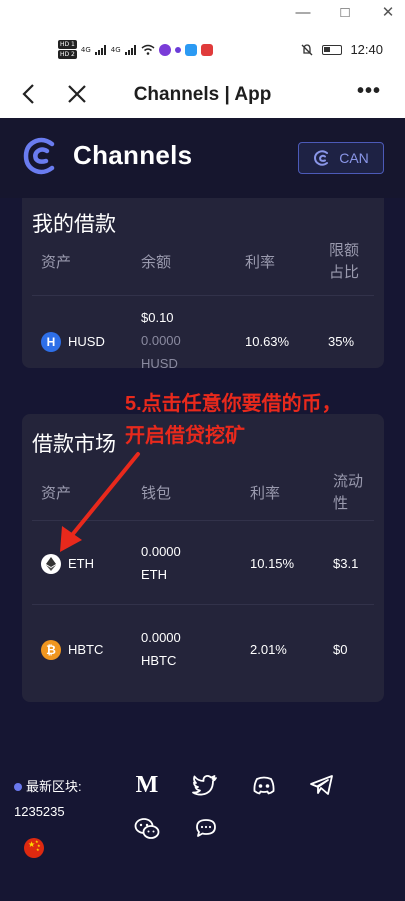 Image resolution: width=405 pixels, height=901 pixels. Describe the element at coordinates (157, 317) in the screenshot. I see `my-loans-row-balance-usd: $0.10` at that location.